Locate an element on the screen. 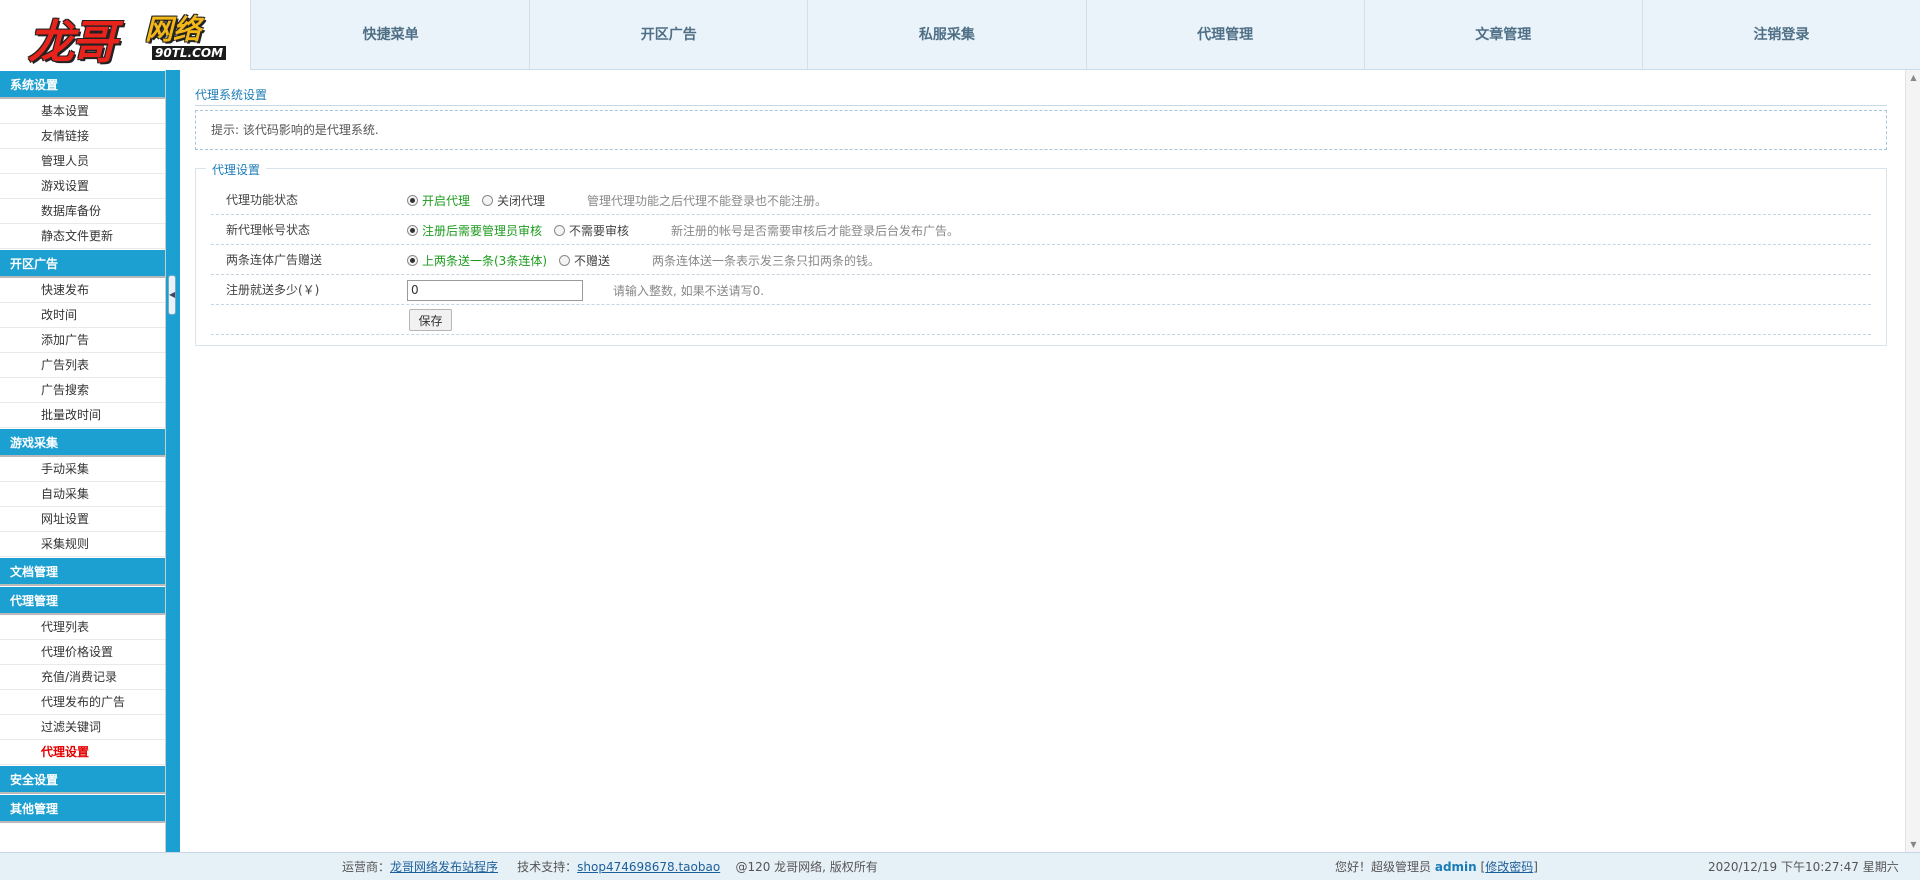 The height and width of the screenshot is (881, 1920). radio-option: 注册后需要管理员审核 is located at coordinates (474, 230).